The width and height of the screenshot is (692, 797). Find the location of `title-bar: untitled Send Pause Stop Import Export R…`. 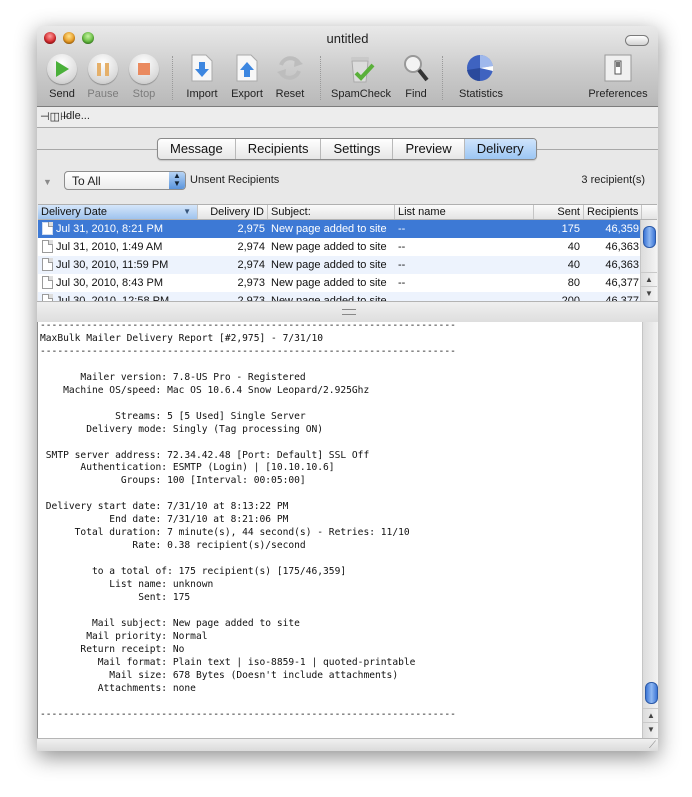

title-bar: untitled Send Pause Stop Import Export R… is located at coordinates (347, 66).